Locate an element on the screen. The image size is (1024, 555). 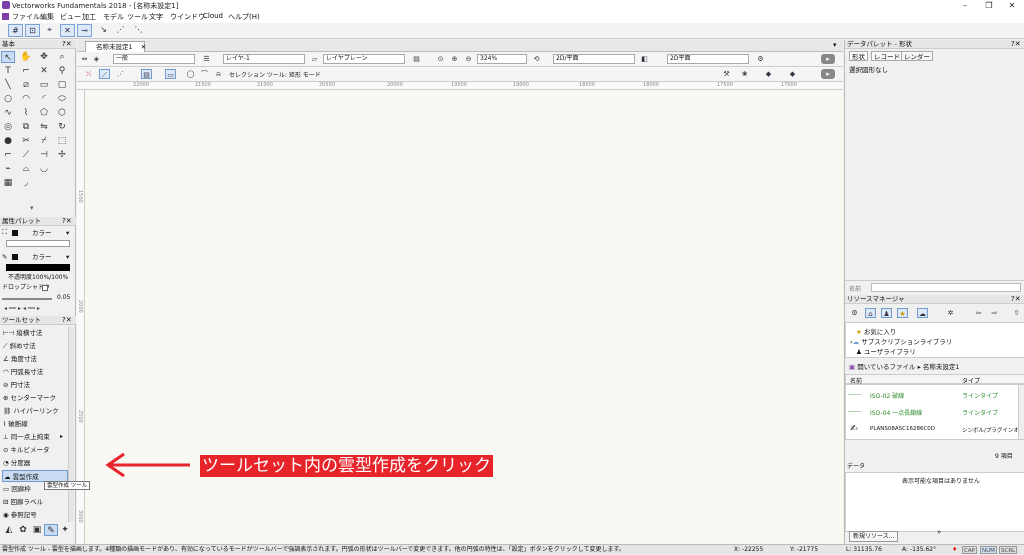
object-snap-icon: ⊡ is located at coordinates (32, 30).